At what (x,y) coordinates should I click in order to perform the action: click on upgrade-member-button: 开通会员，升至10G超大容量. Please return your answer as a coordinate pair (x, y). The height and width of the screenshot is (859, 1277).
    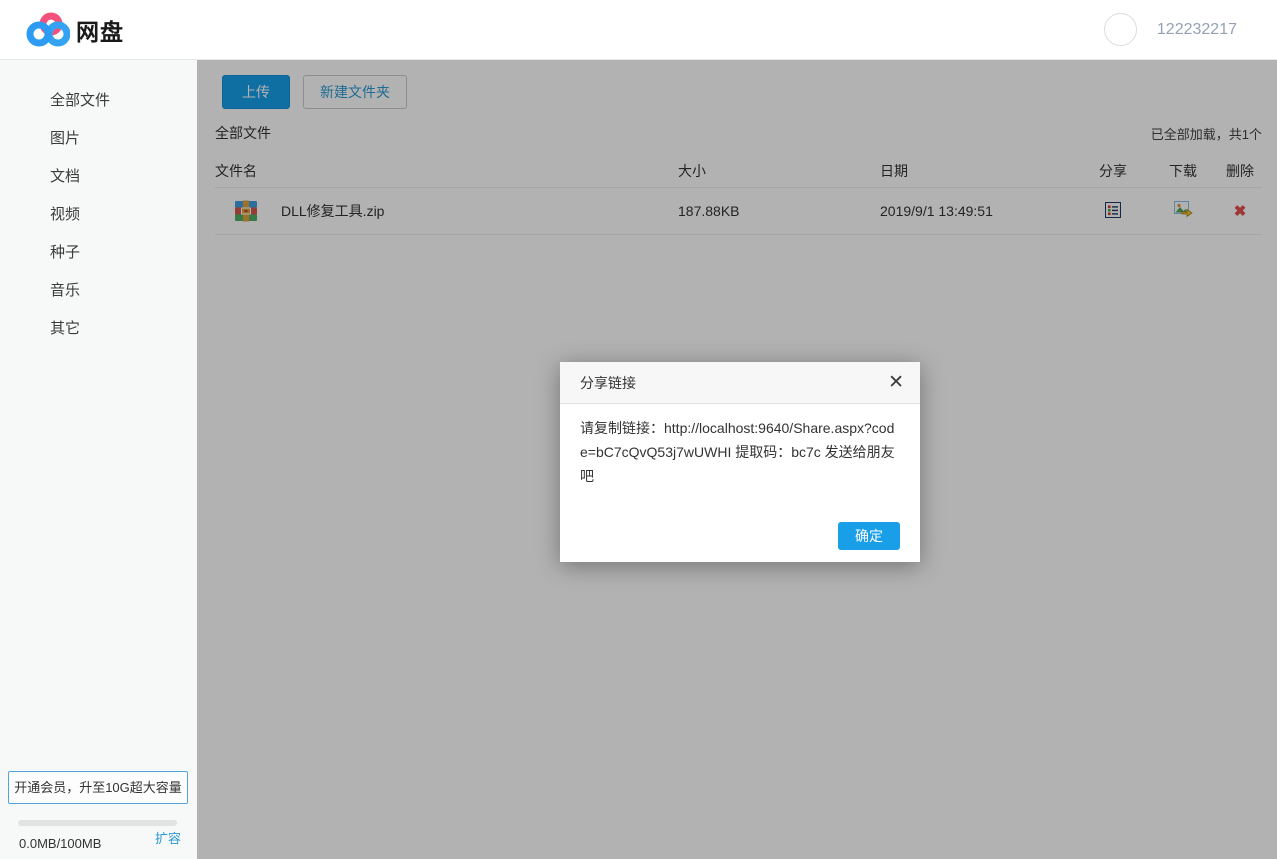
    Looking at the image, I should click on (98, 787).